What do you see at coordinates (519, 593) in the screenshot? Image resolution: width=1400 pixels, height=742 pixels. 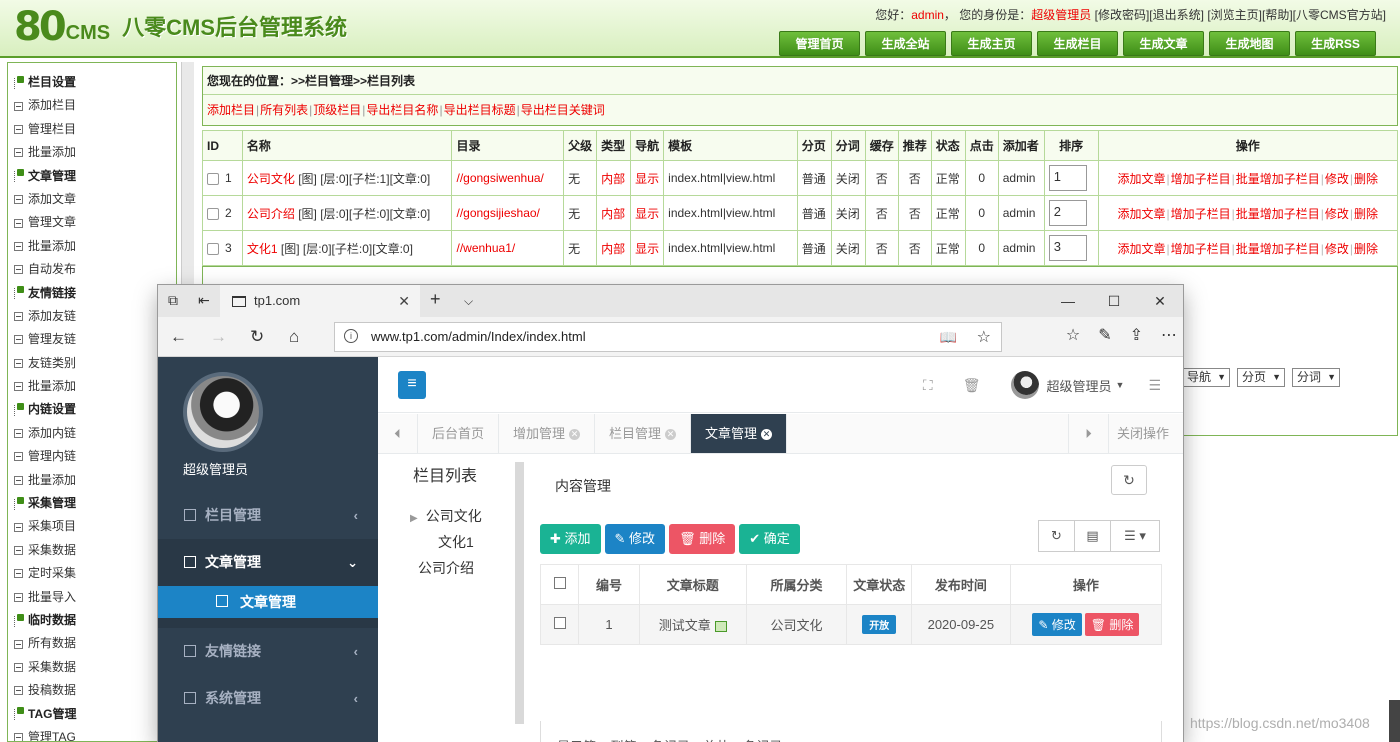 I see `splitter` at bounding box center [519, 593].